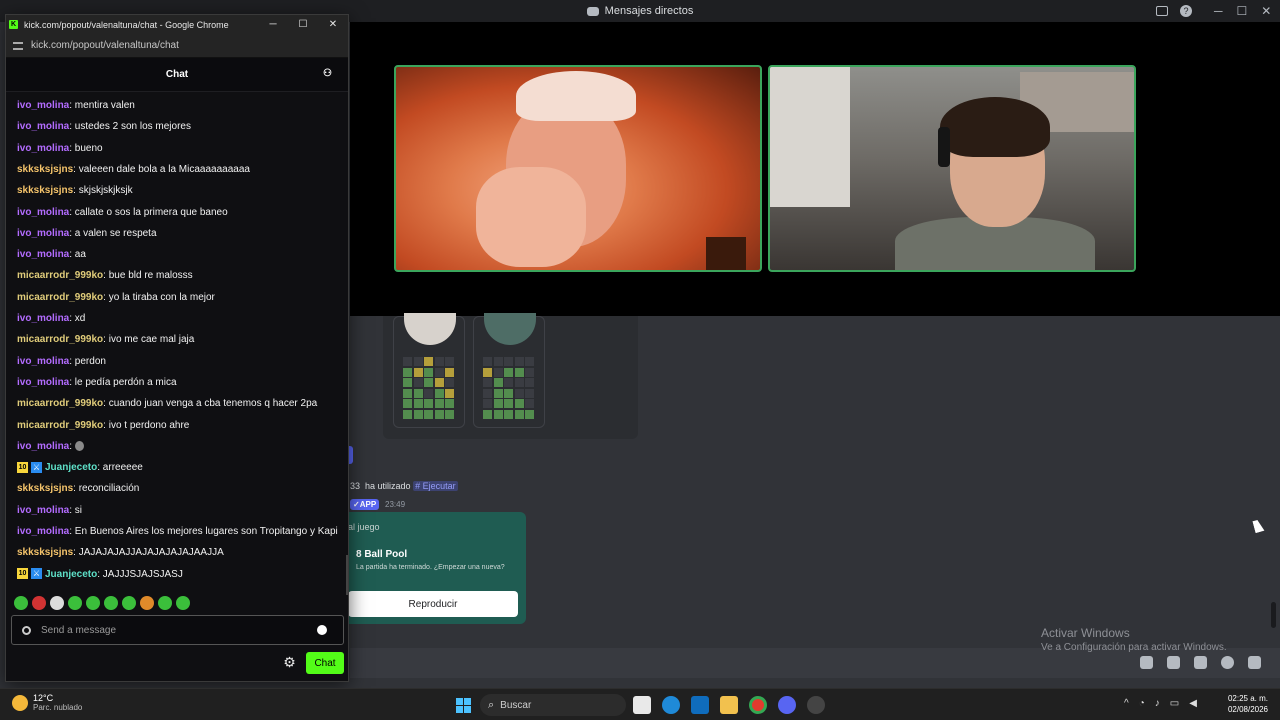 The height and width of the screenshot is (720, 1280). I want to click on chat-message: ivo_molina: perdon, so click(61, 361).